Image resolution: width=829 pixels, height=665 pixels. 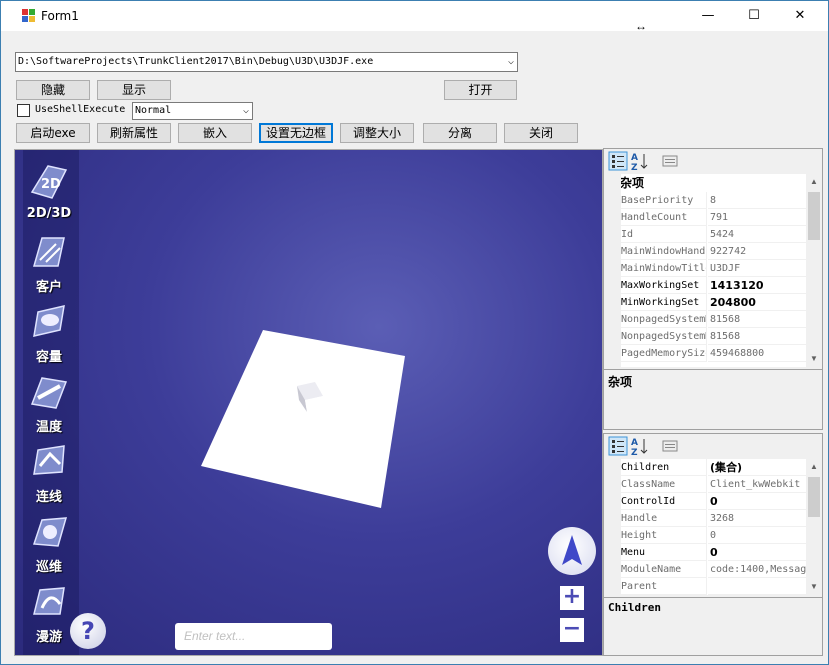 What do you see at coordinates (708, 16) in the screenshot?
I see `minimize-button: —` at bounding box center [708, 16].